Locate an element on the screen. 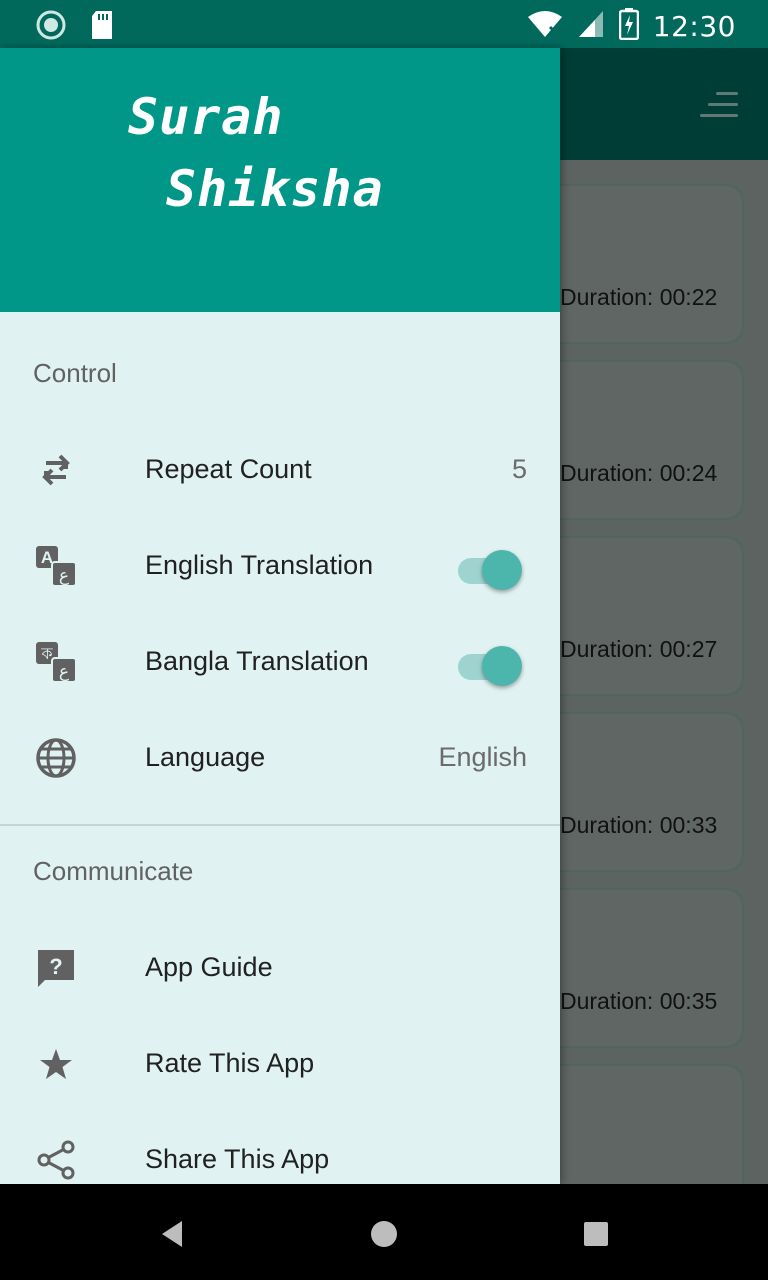 The height and width of the screenshot is (1280, 768). menu-item-label: Bangla Translation is located at coordinates (257, 661).